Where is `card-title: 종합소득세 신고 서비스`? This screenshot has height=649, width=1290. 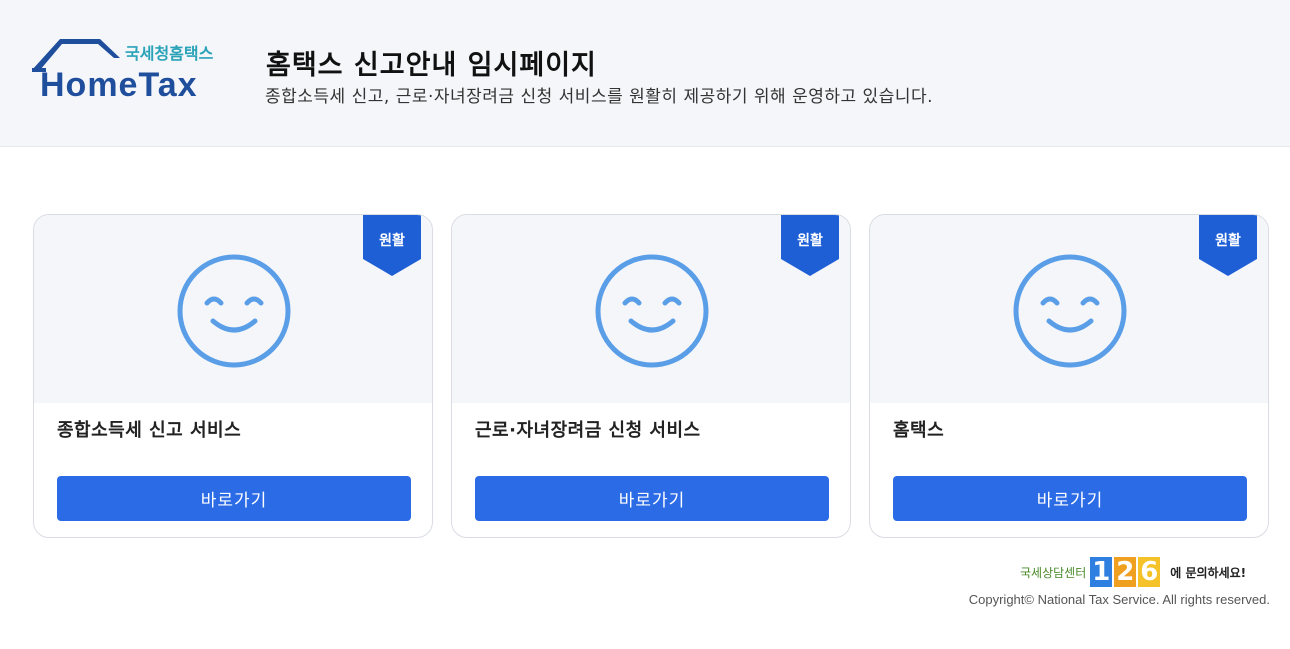
card-title: 종합소득세 신고 서비스 is located at coordinates (149, 430).